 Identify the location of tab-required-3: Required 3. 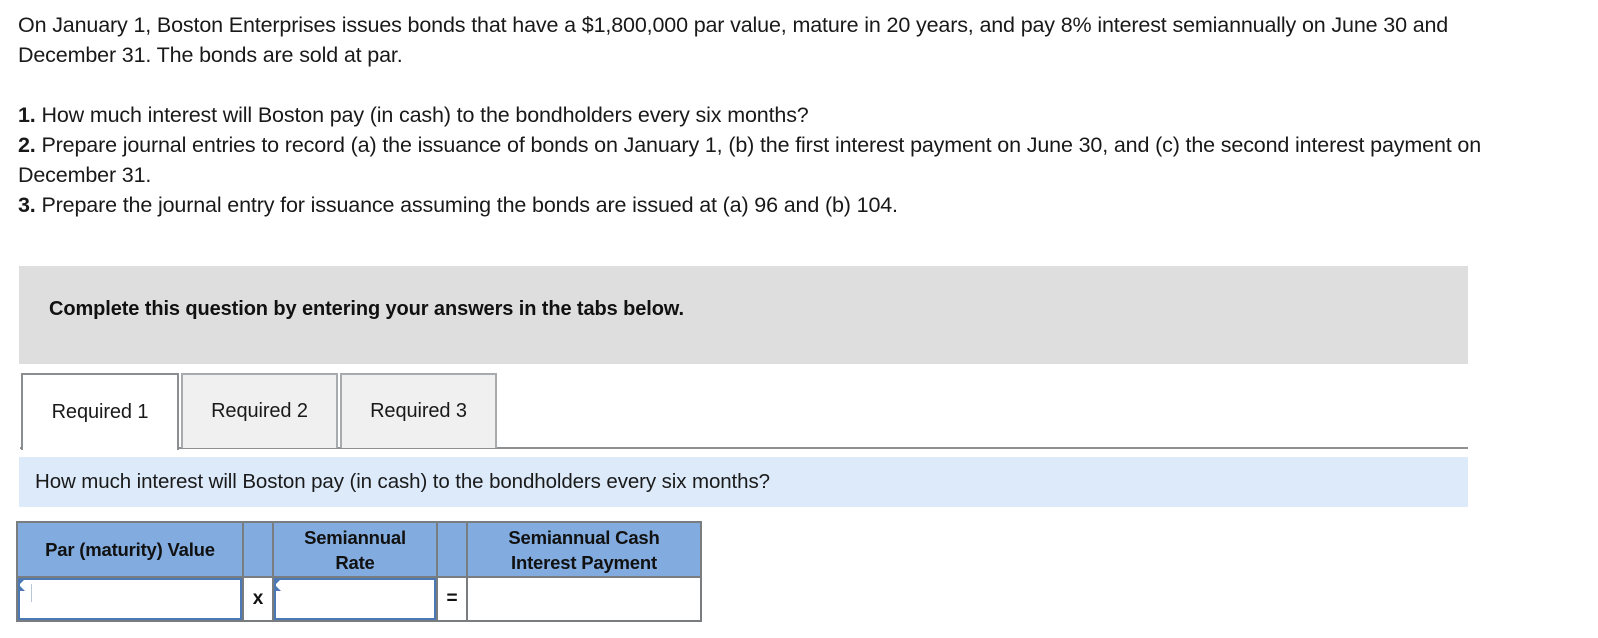
(418, 410).